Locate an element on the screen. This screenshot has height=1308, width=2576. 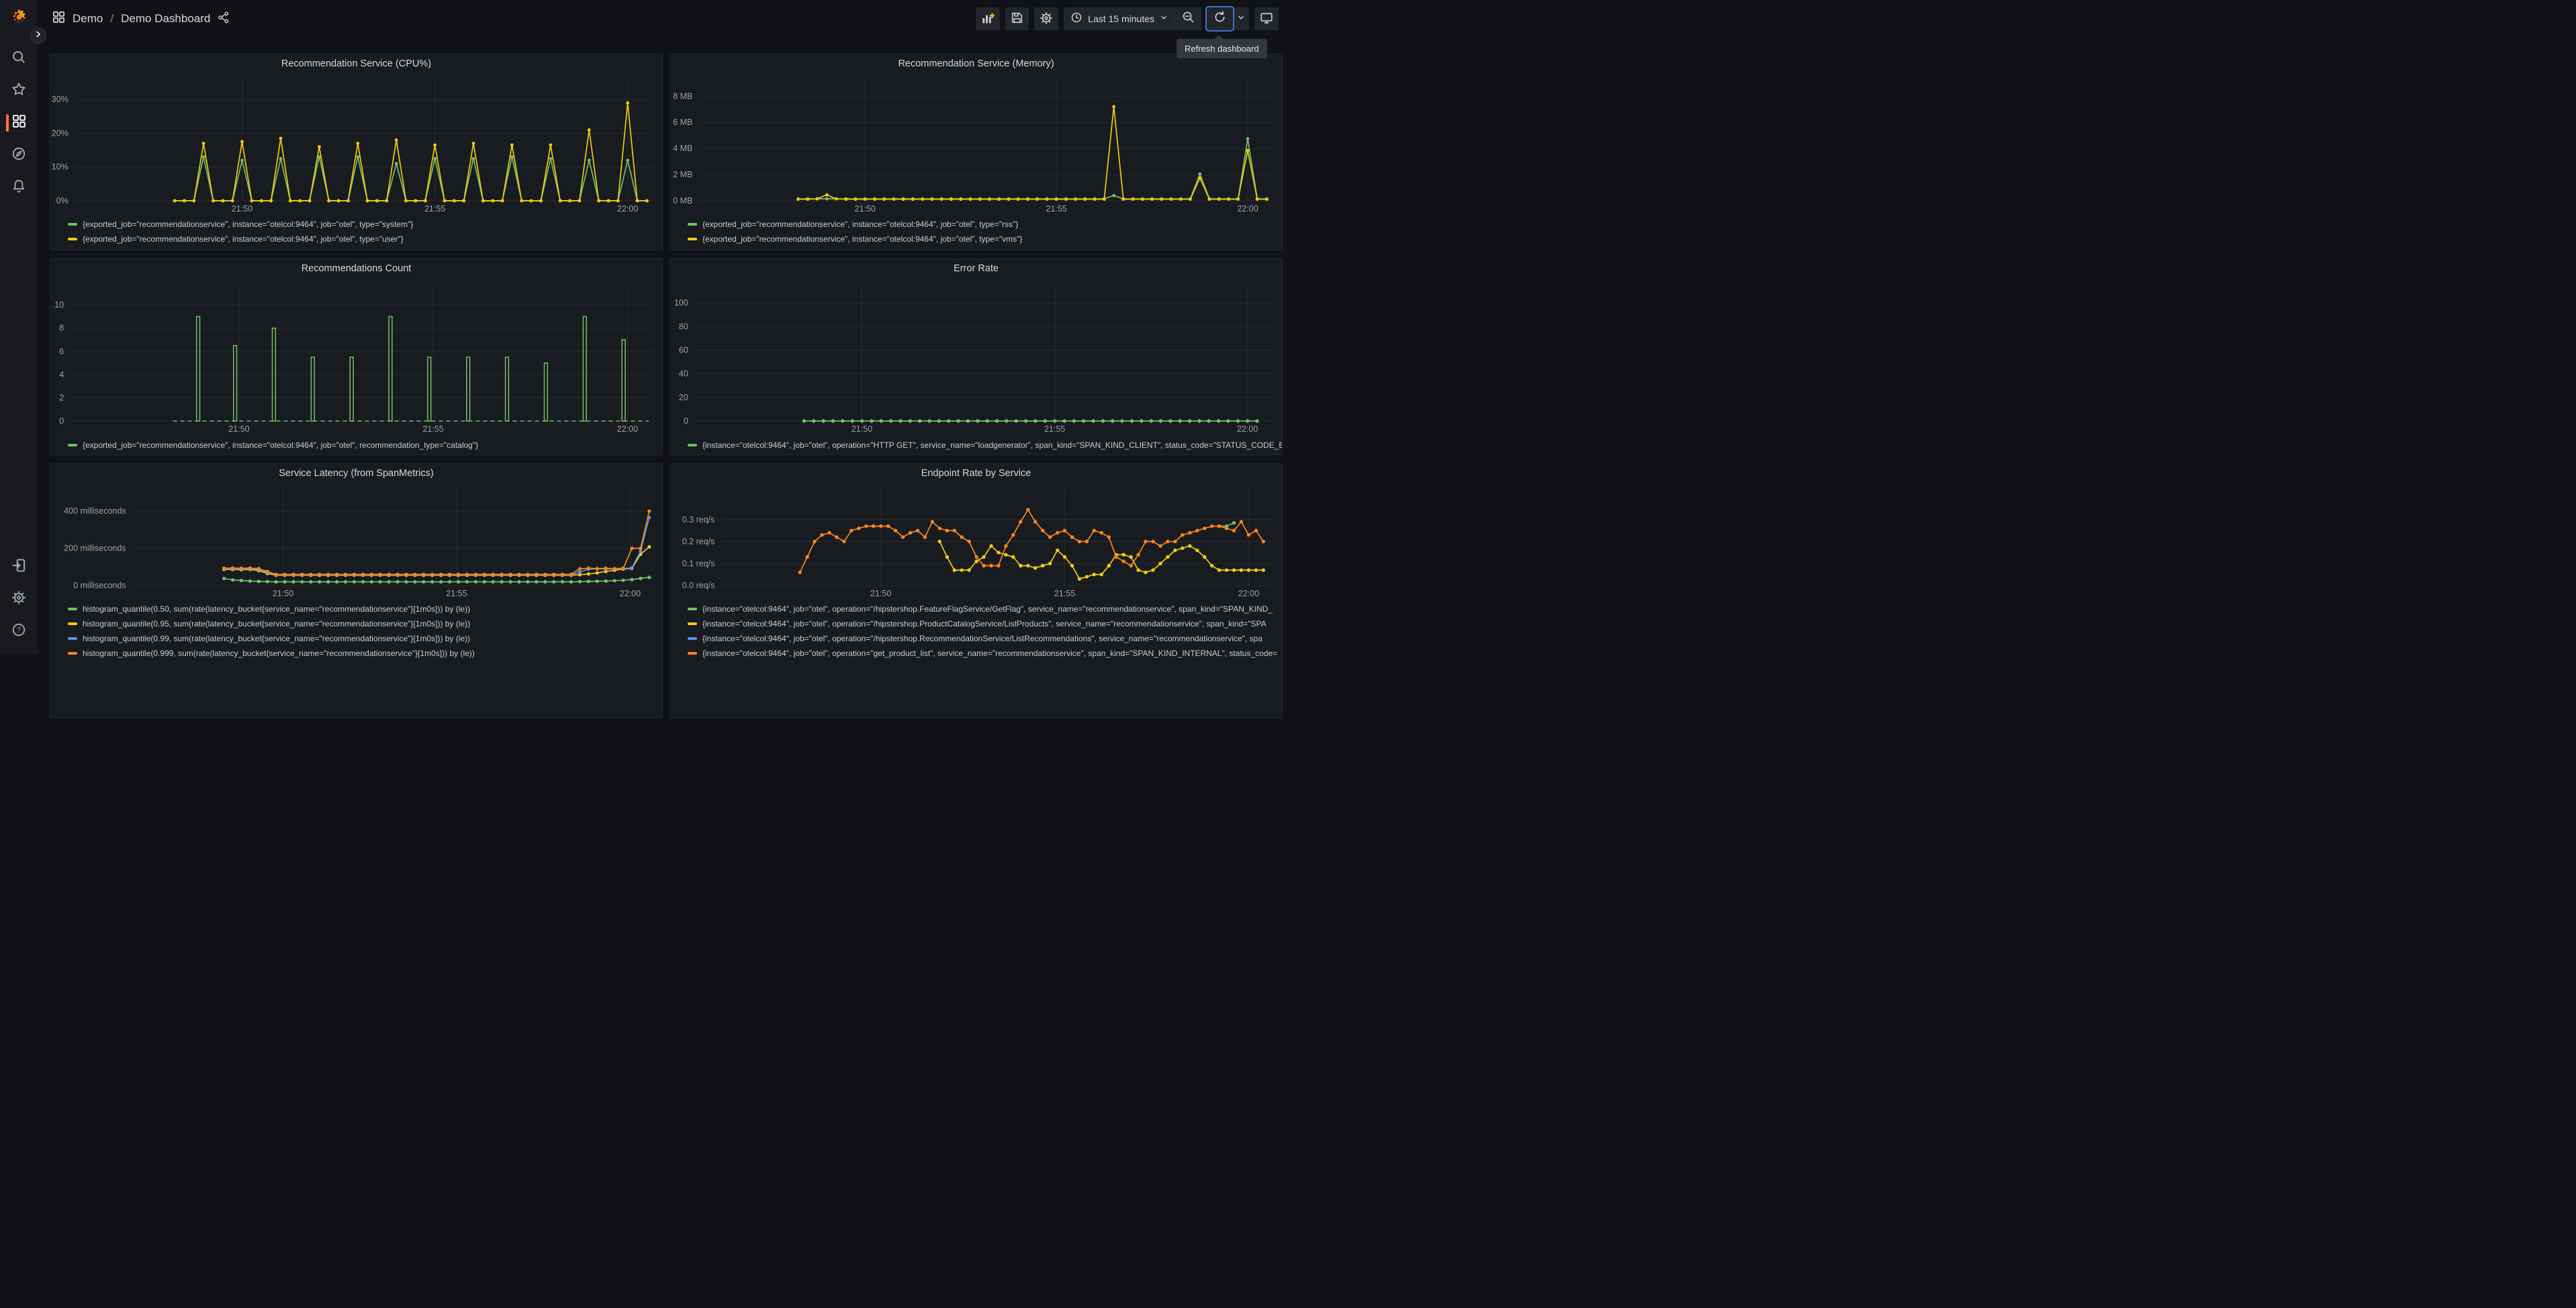
refresh-dashboard-button is located at coordinates (1220, 18).